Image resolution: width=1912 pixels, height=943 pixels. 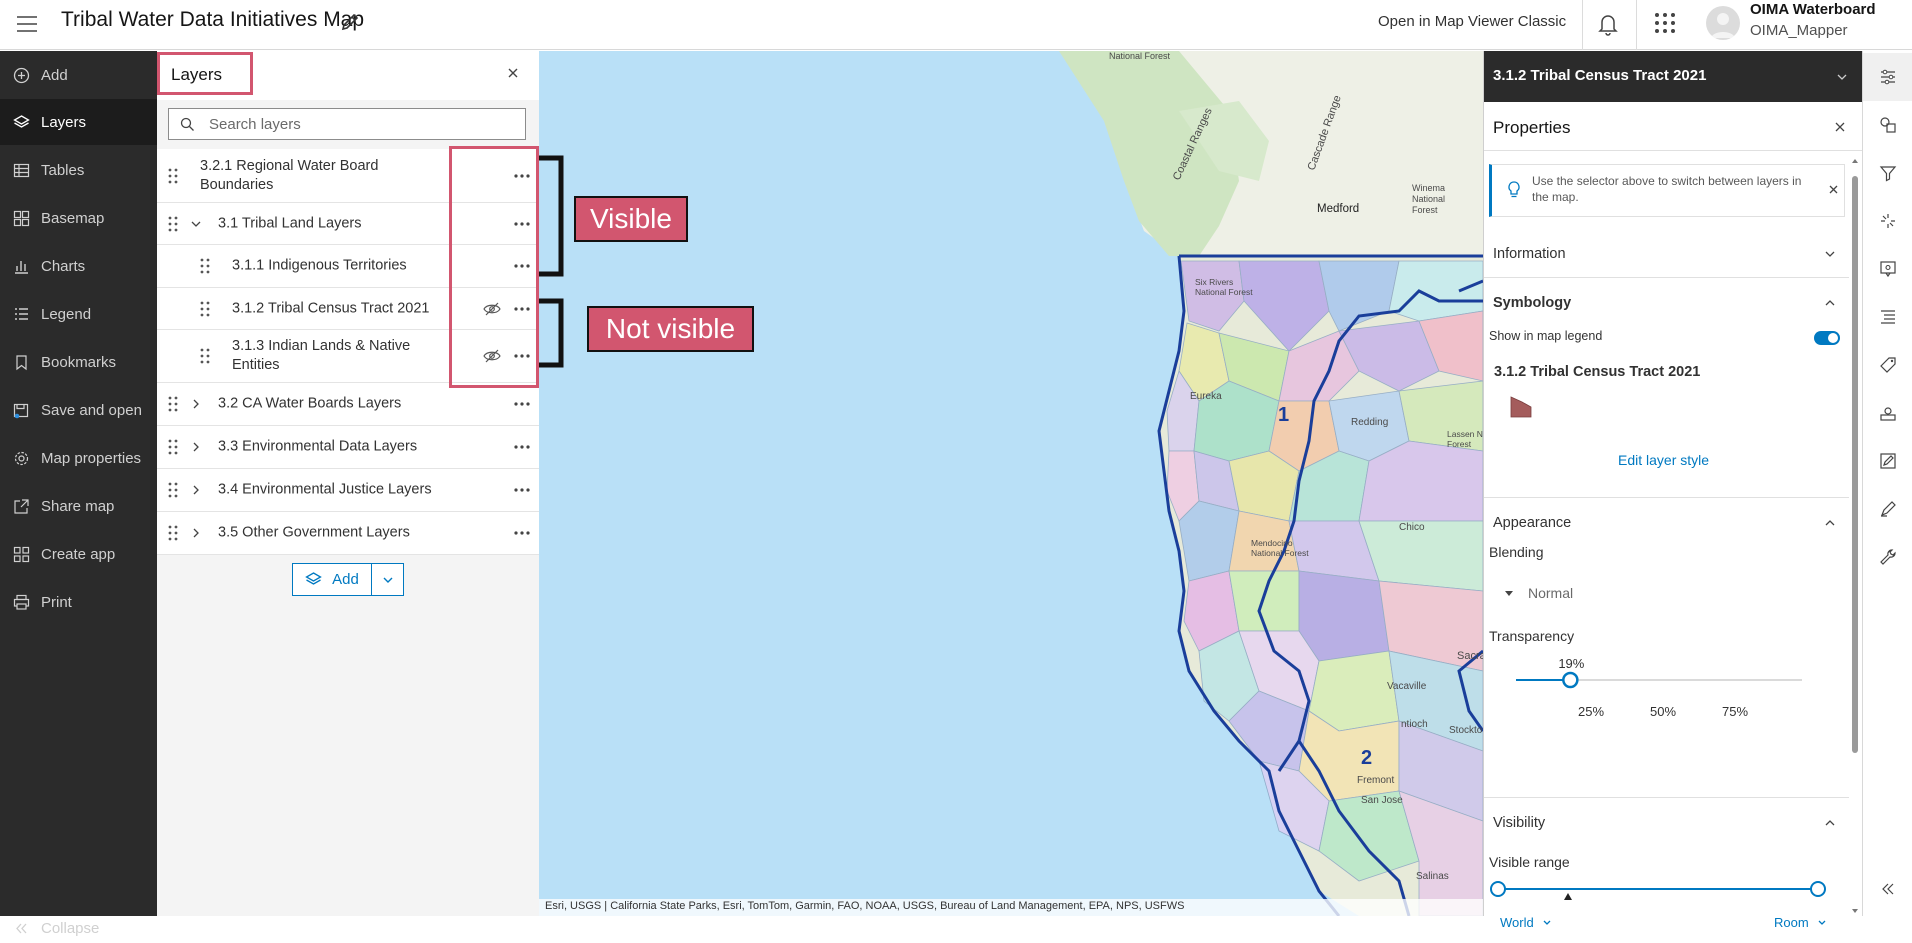 I want to click on section-title: Symbology, so click(x=1532, y=303).